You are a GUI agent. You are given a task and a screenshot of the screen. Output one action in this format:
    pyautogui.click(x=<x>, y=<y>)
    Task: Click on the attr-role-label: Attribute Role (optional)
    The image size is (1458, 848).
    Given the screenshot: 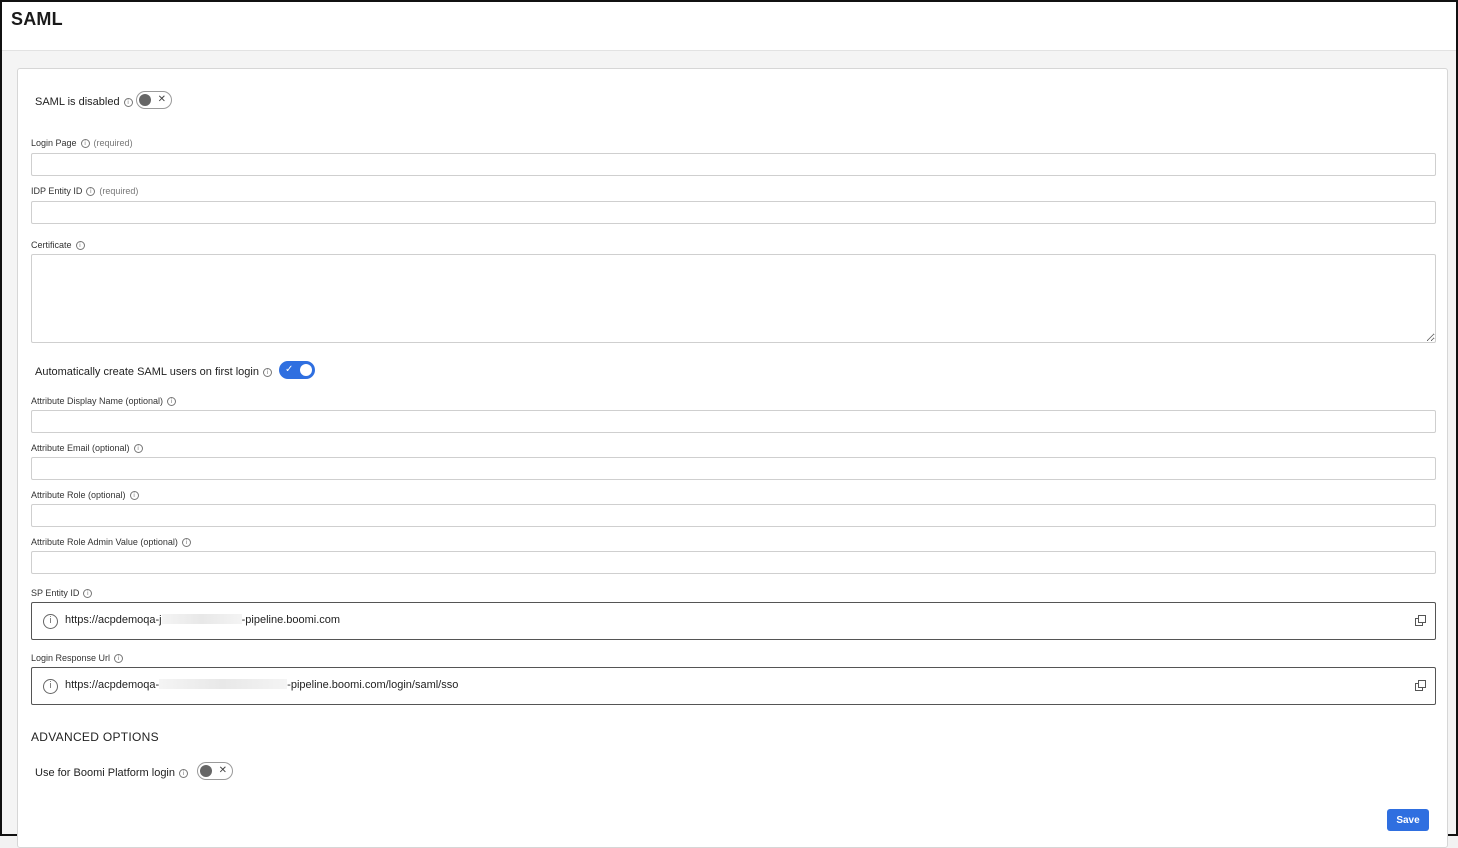 What is the action you would take?
    pyautogui.click(x=78, y=495)
    